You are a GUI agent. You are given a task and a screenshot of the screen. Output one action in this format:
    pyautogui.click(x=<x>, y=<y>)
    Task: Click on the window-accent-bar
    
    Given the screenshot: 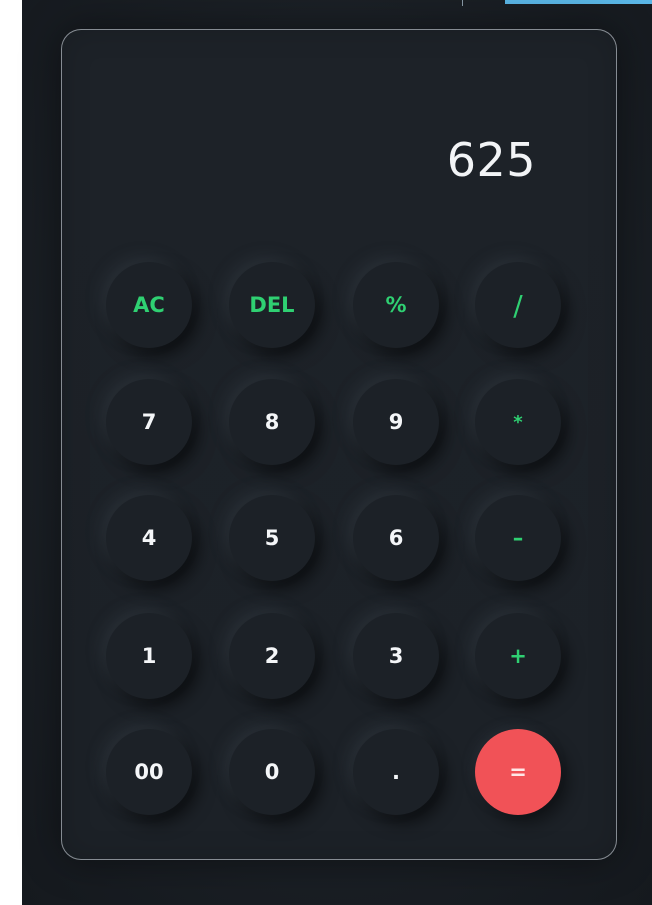 What is the action you would take?
    pyautogui.click(x=578, y=2)
    